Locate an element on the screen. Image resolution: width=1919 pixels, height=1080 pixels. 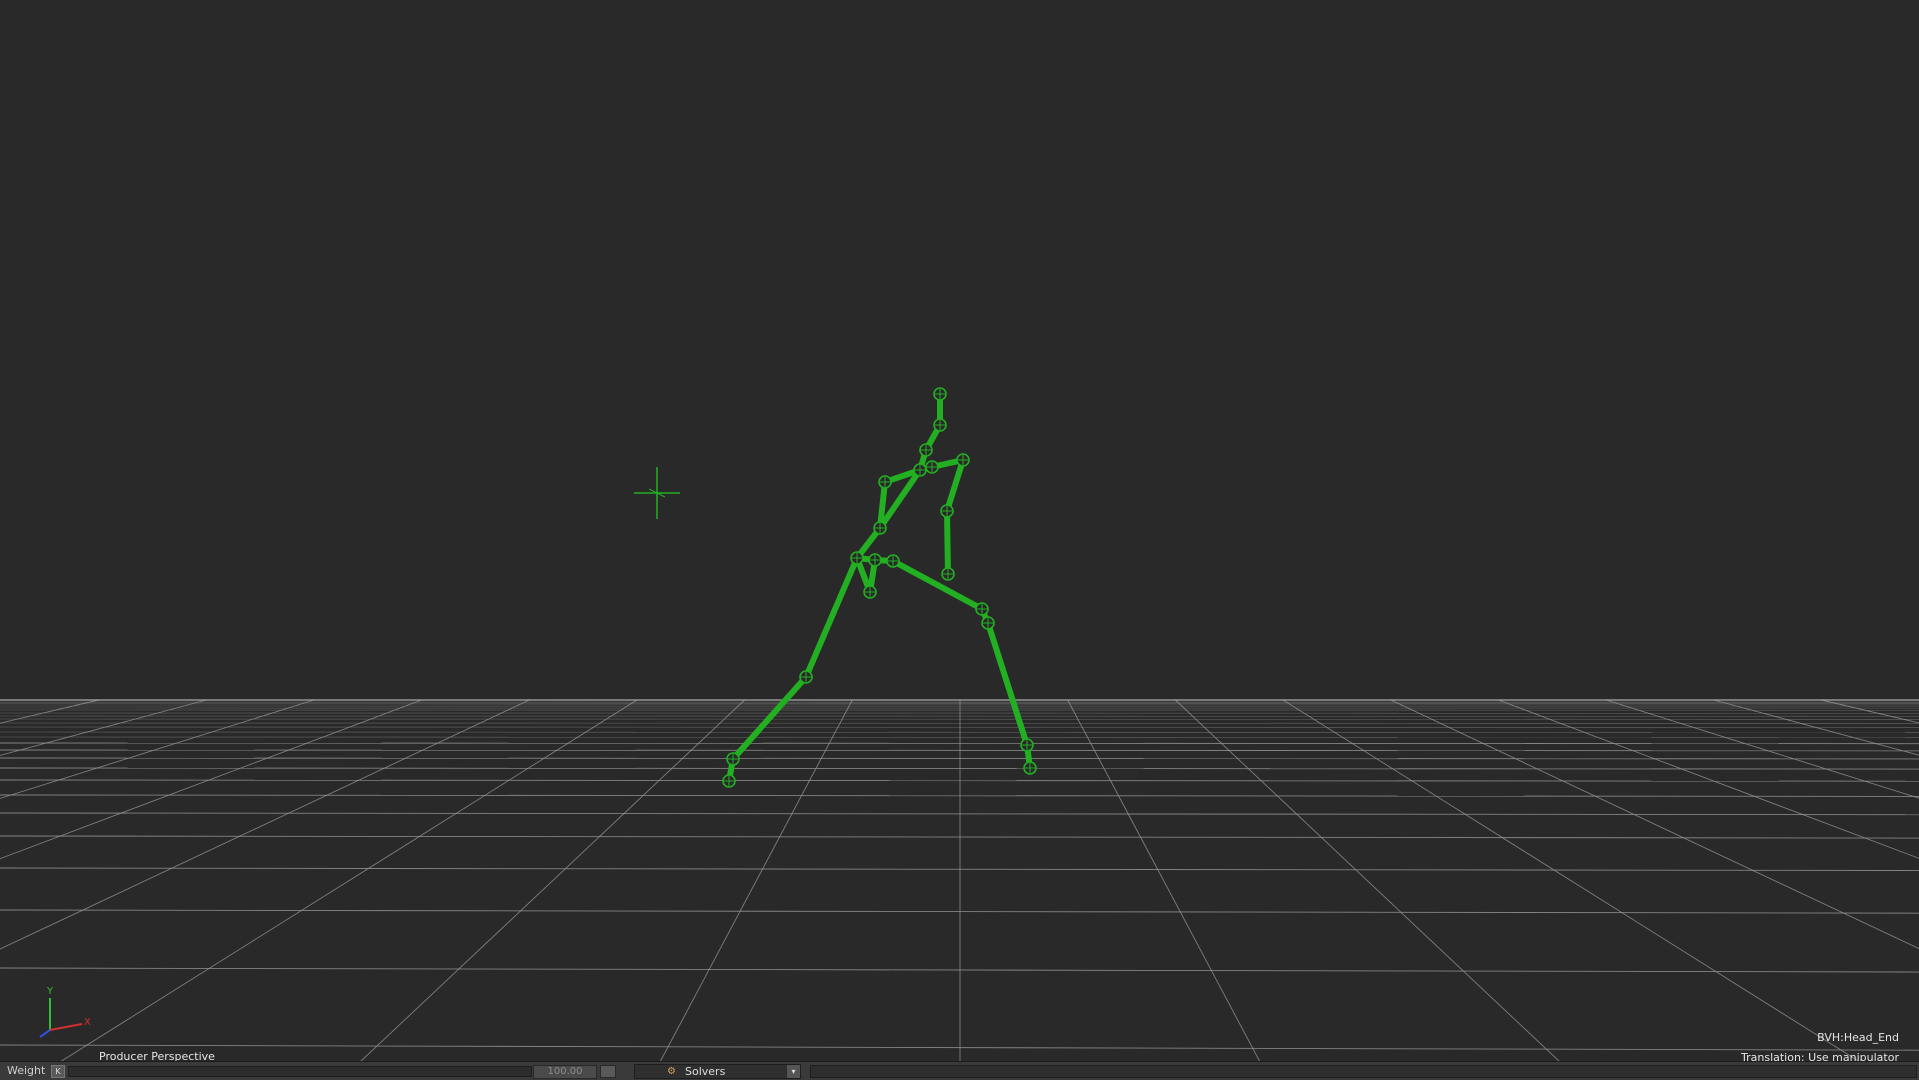
solver-icon: ⚙ is located at coordinates (671, 1071).